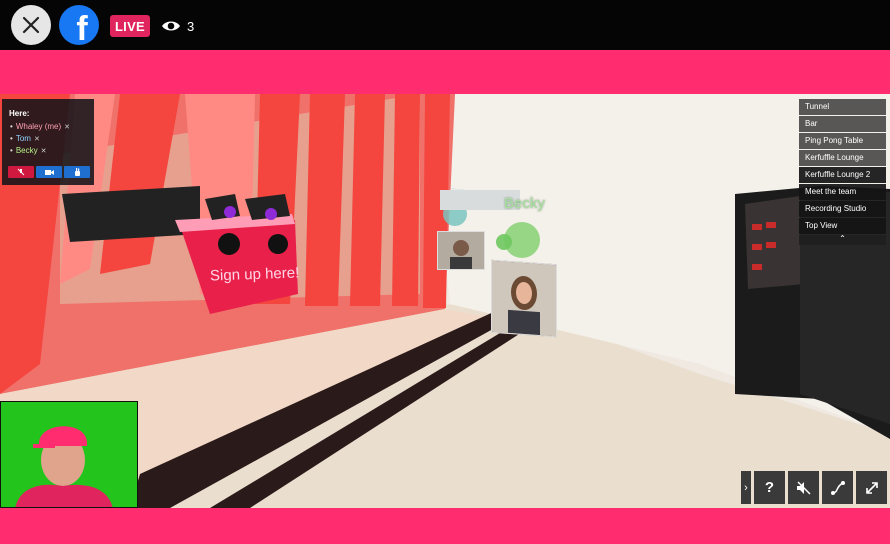 This screenshot has width=890, height=544. What do you see at coordinates (842, 124) in the screenshot?
I see `menu-item-bar: Bar` at bounding box center [842, 124].